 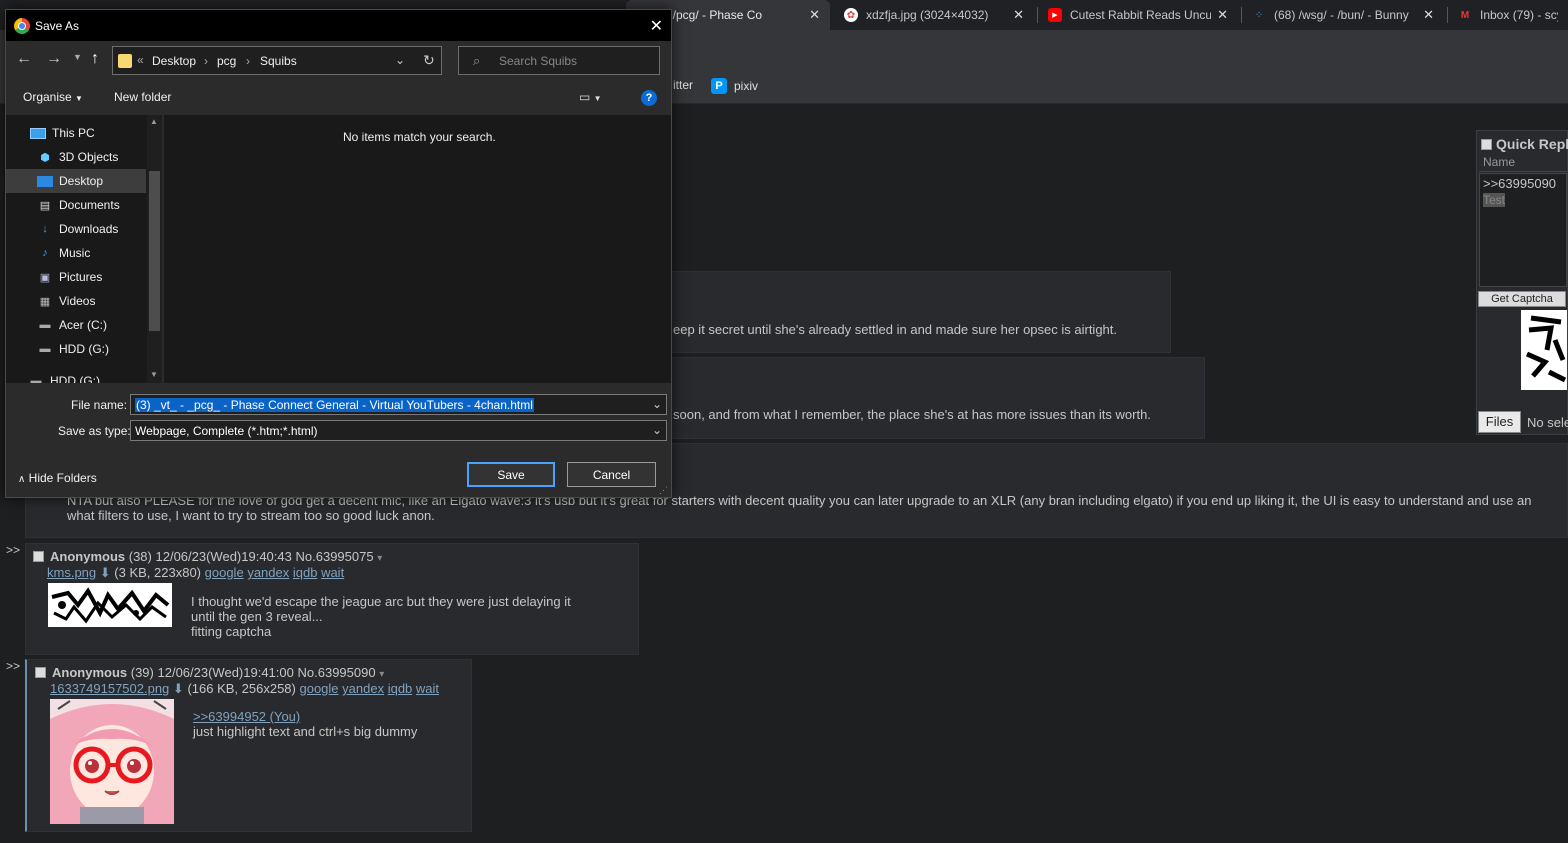 What do you see at coordinates (335, 556) in the screenshot?
I see `post-number: No.63995075` at bounding box center [335, 556].